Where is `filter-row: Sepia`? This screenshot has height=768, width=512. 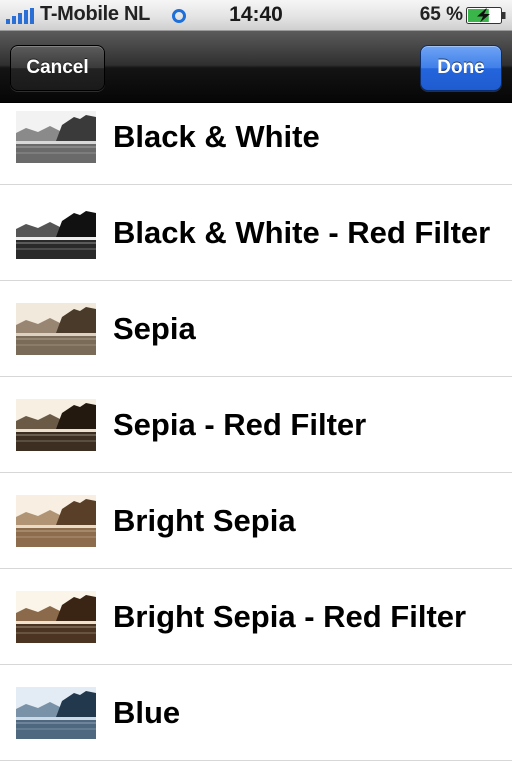 filter-row: Sepia is located at coordinates (256, 329).